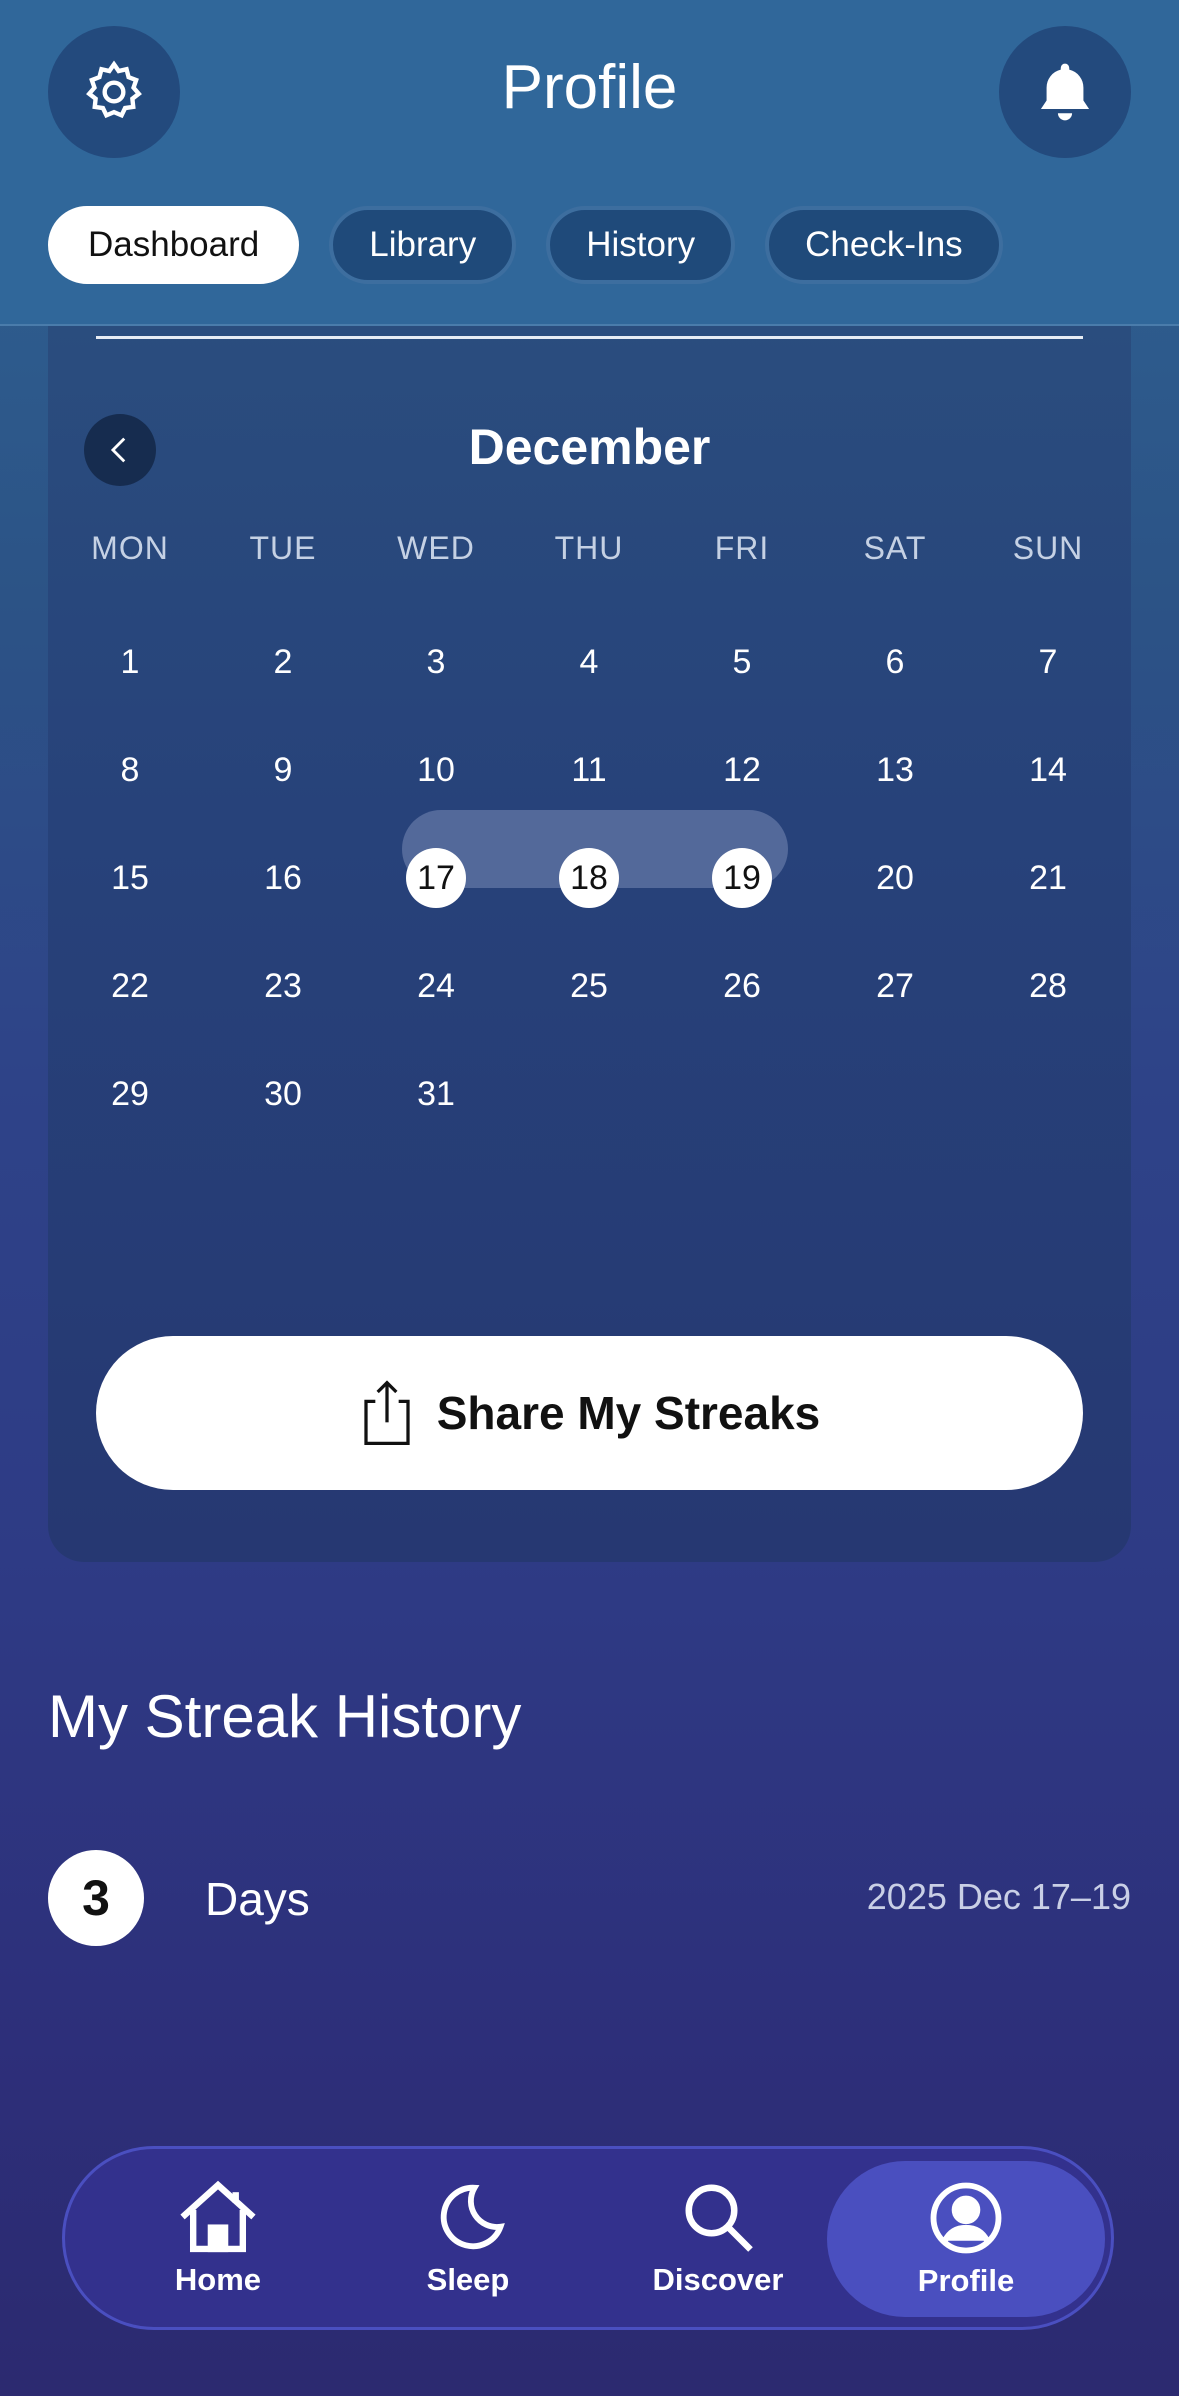 This screenshot has height=2396, width=1179. I want to click on calendar-day: 11, so click(589, 770).